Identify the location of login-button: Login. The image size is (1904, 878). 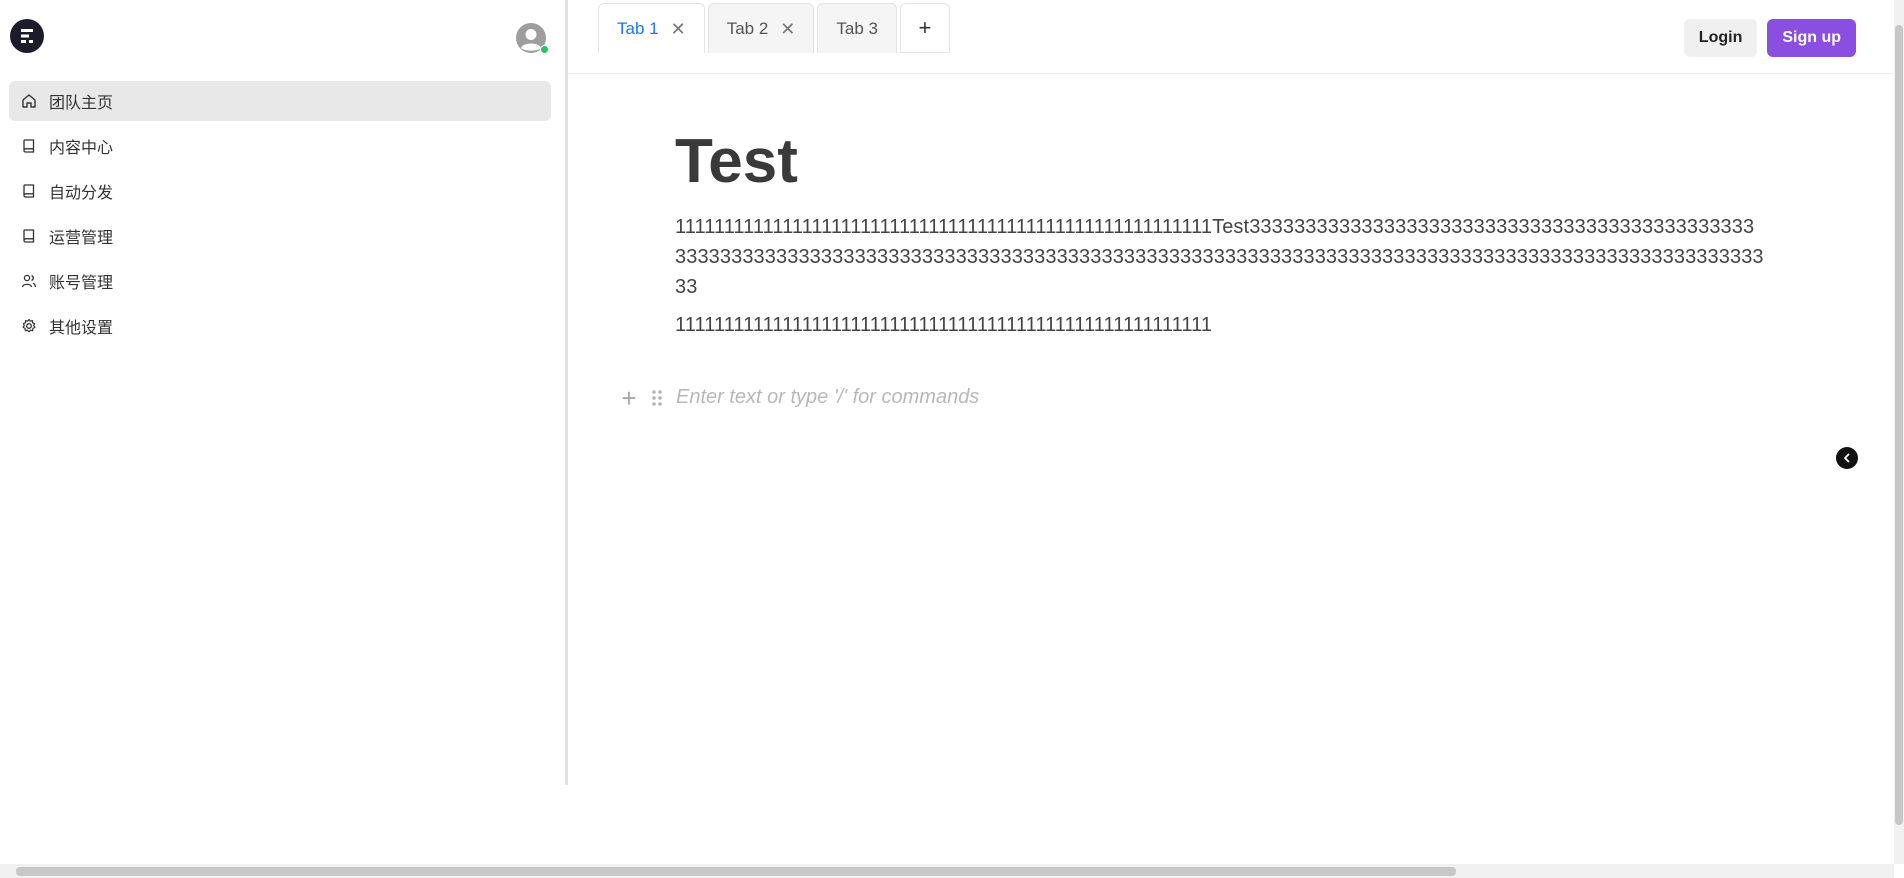
(1720, 38).